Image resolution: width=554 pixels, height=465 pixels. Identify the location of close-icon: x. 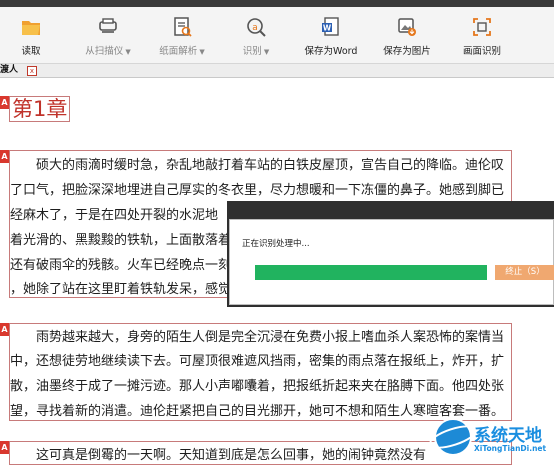
(32, 71).